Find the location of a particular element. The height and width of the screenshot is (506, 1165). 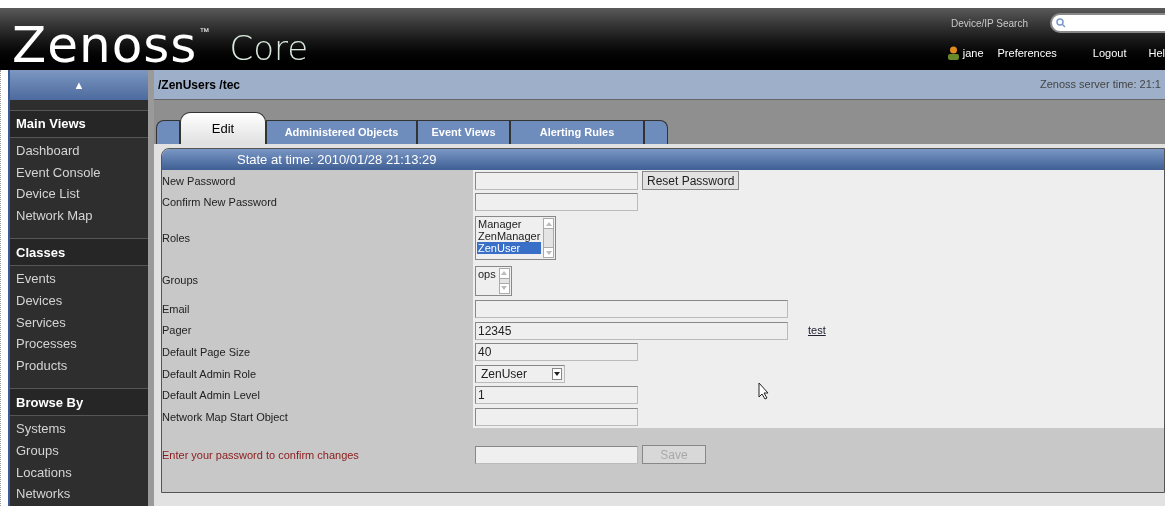

trademark-text: ™ is located at coordinates (204, 32).